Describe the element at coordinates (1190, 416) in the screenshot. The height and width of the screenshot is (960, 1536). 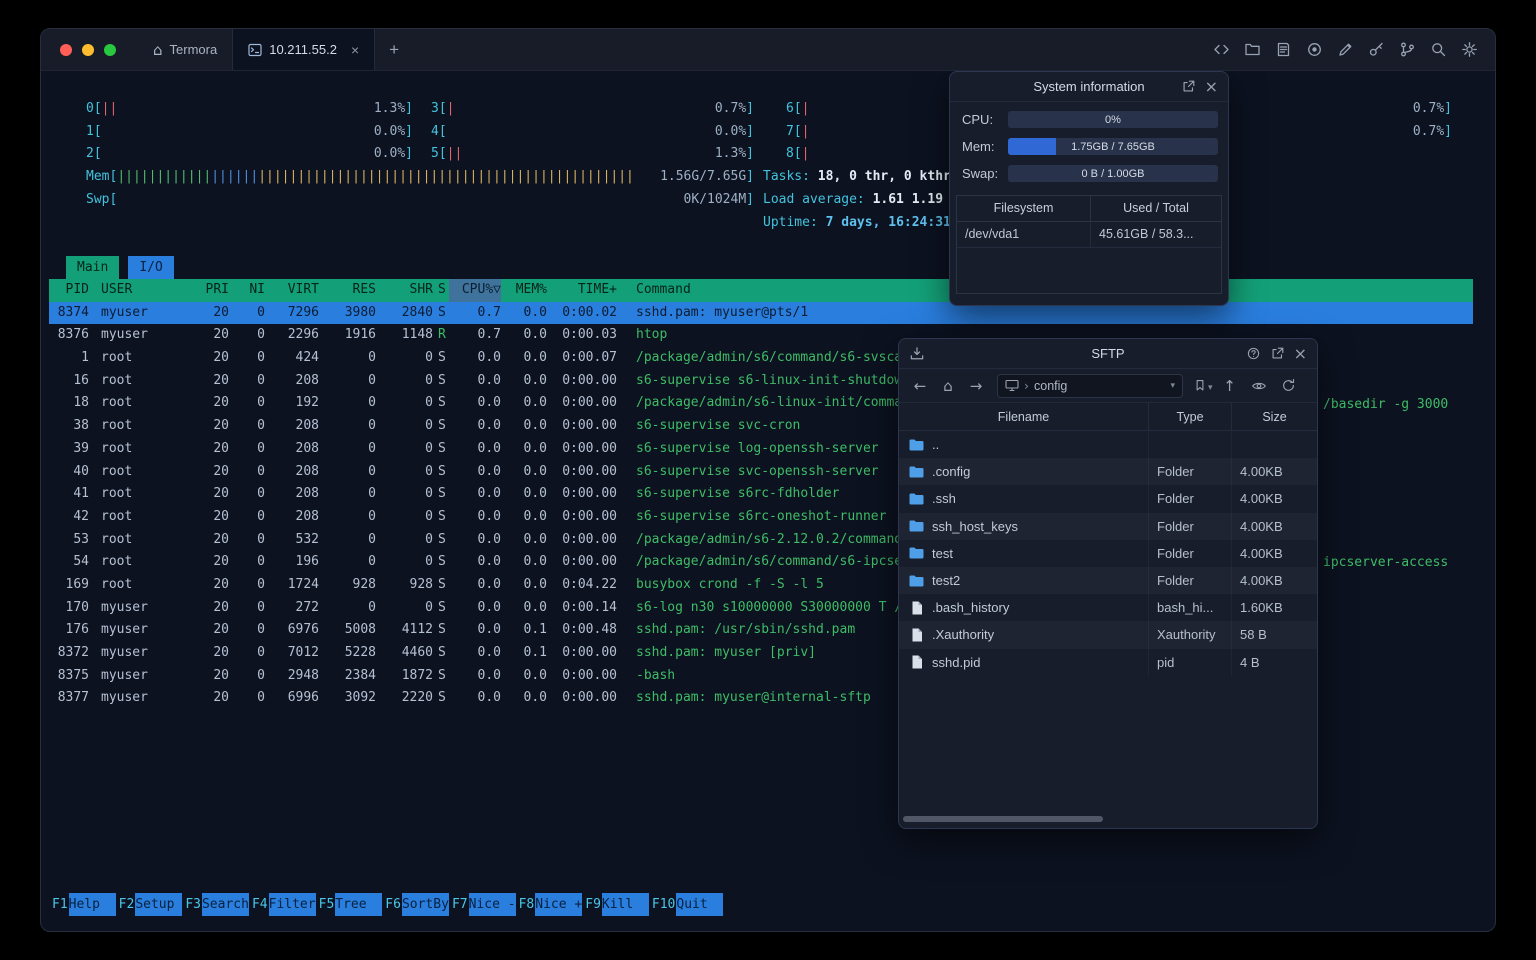
I see `column-type: Type` at that location.